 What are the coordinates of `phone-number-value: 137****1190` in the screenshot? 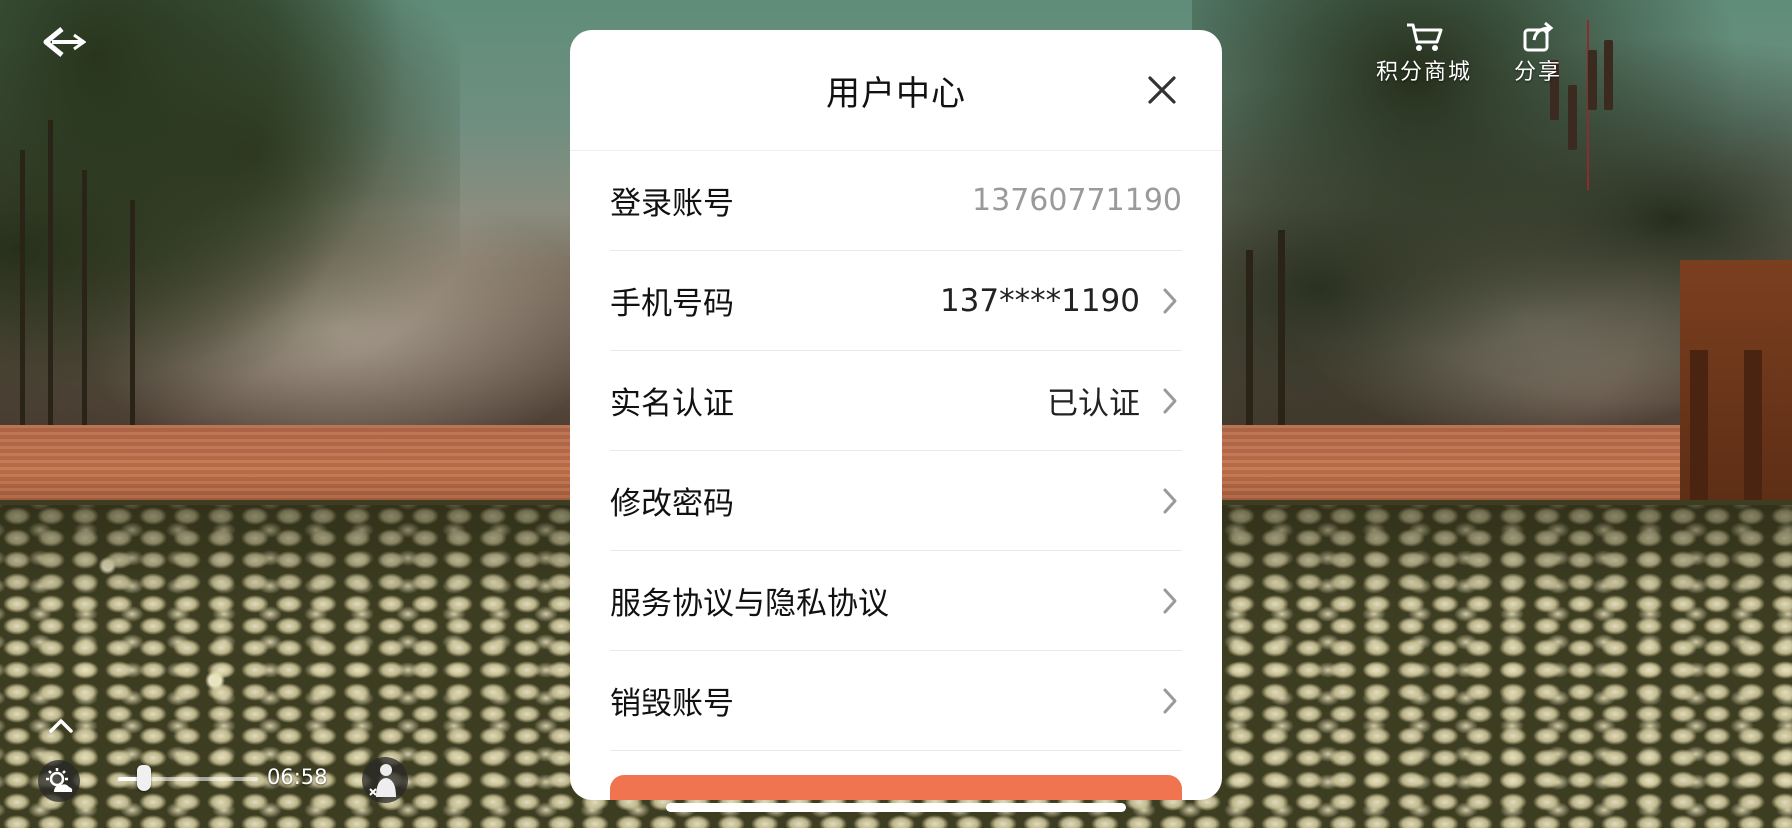 It's located at (1039, 300).